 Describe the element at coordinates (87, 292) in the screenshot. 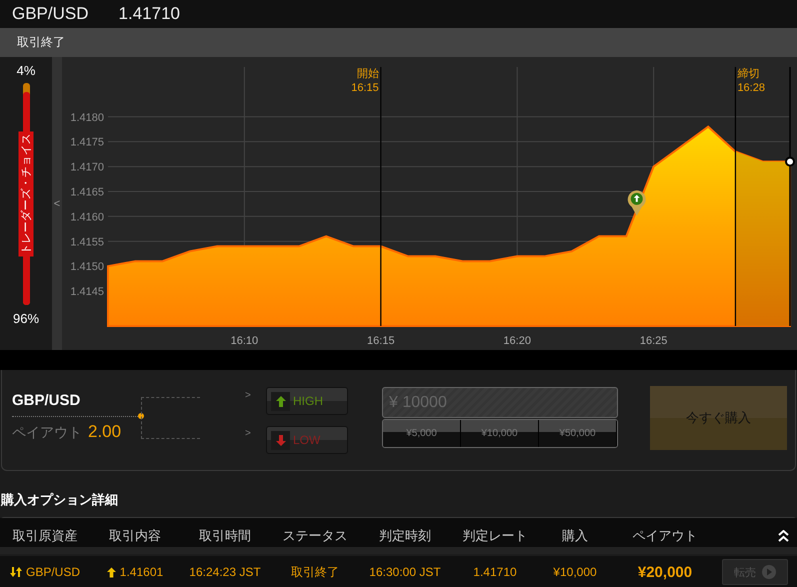

I see `y-tick-label: 1.4145` at that location.